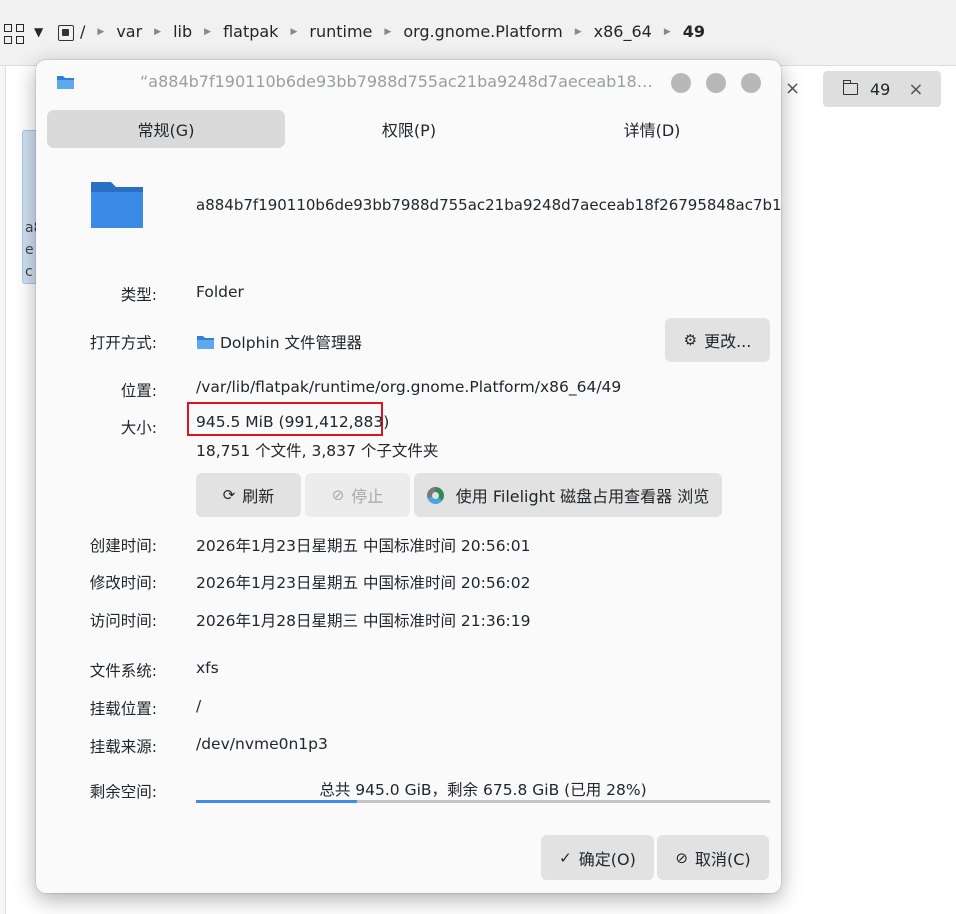  I want to click on filelight-button-label: 使用 Filelight 磁盘占用查看器 浏览, so click(582, 496).